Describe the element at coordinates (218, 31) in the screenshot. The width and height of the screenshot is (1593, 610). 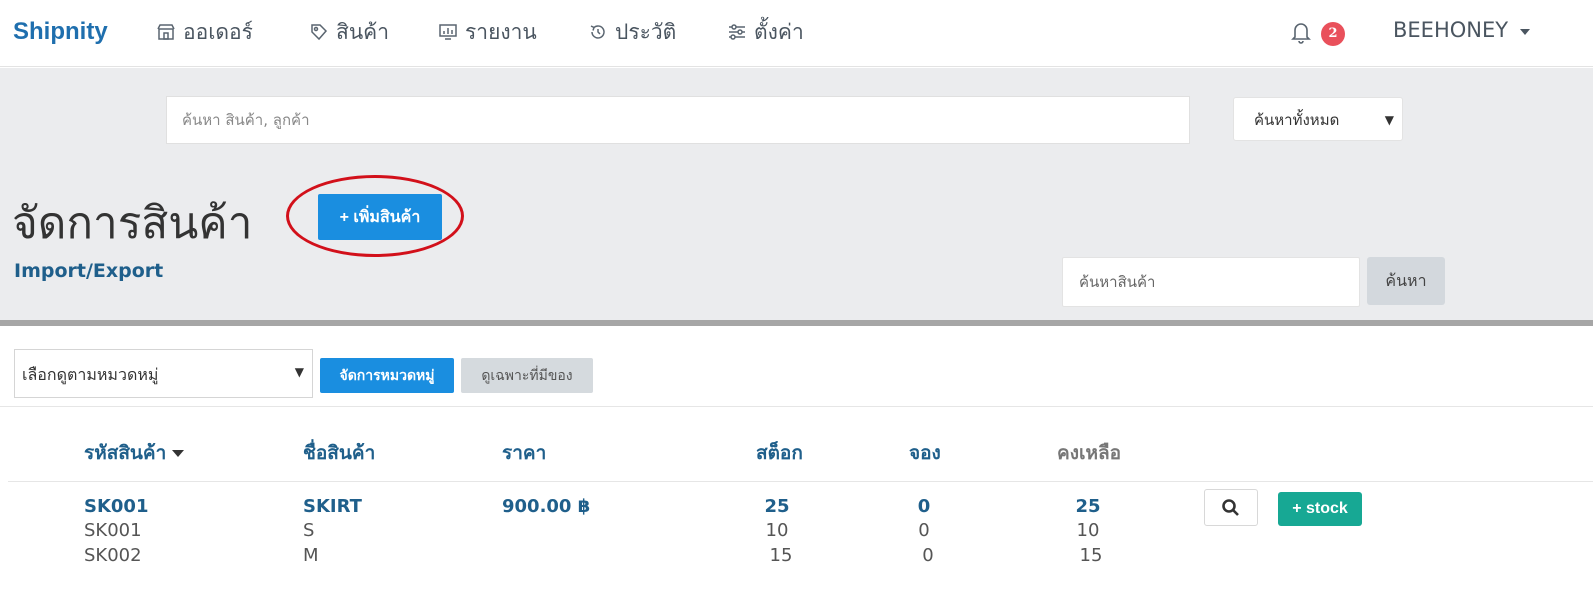
I see `nav-item-label: ออเดอร์` at that location.